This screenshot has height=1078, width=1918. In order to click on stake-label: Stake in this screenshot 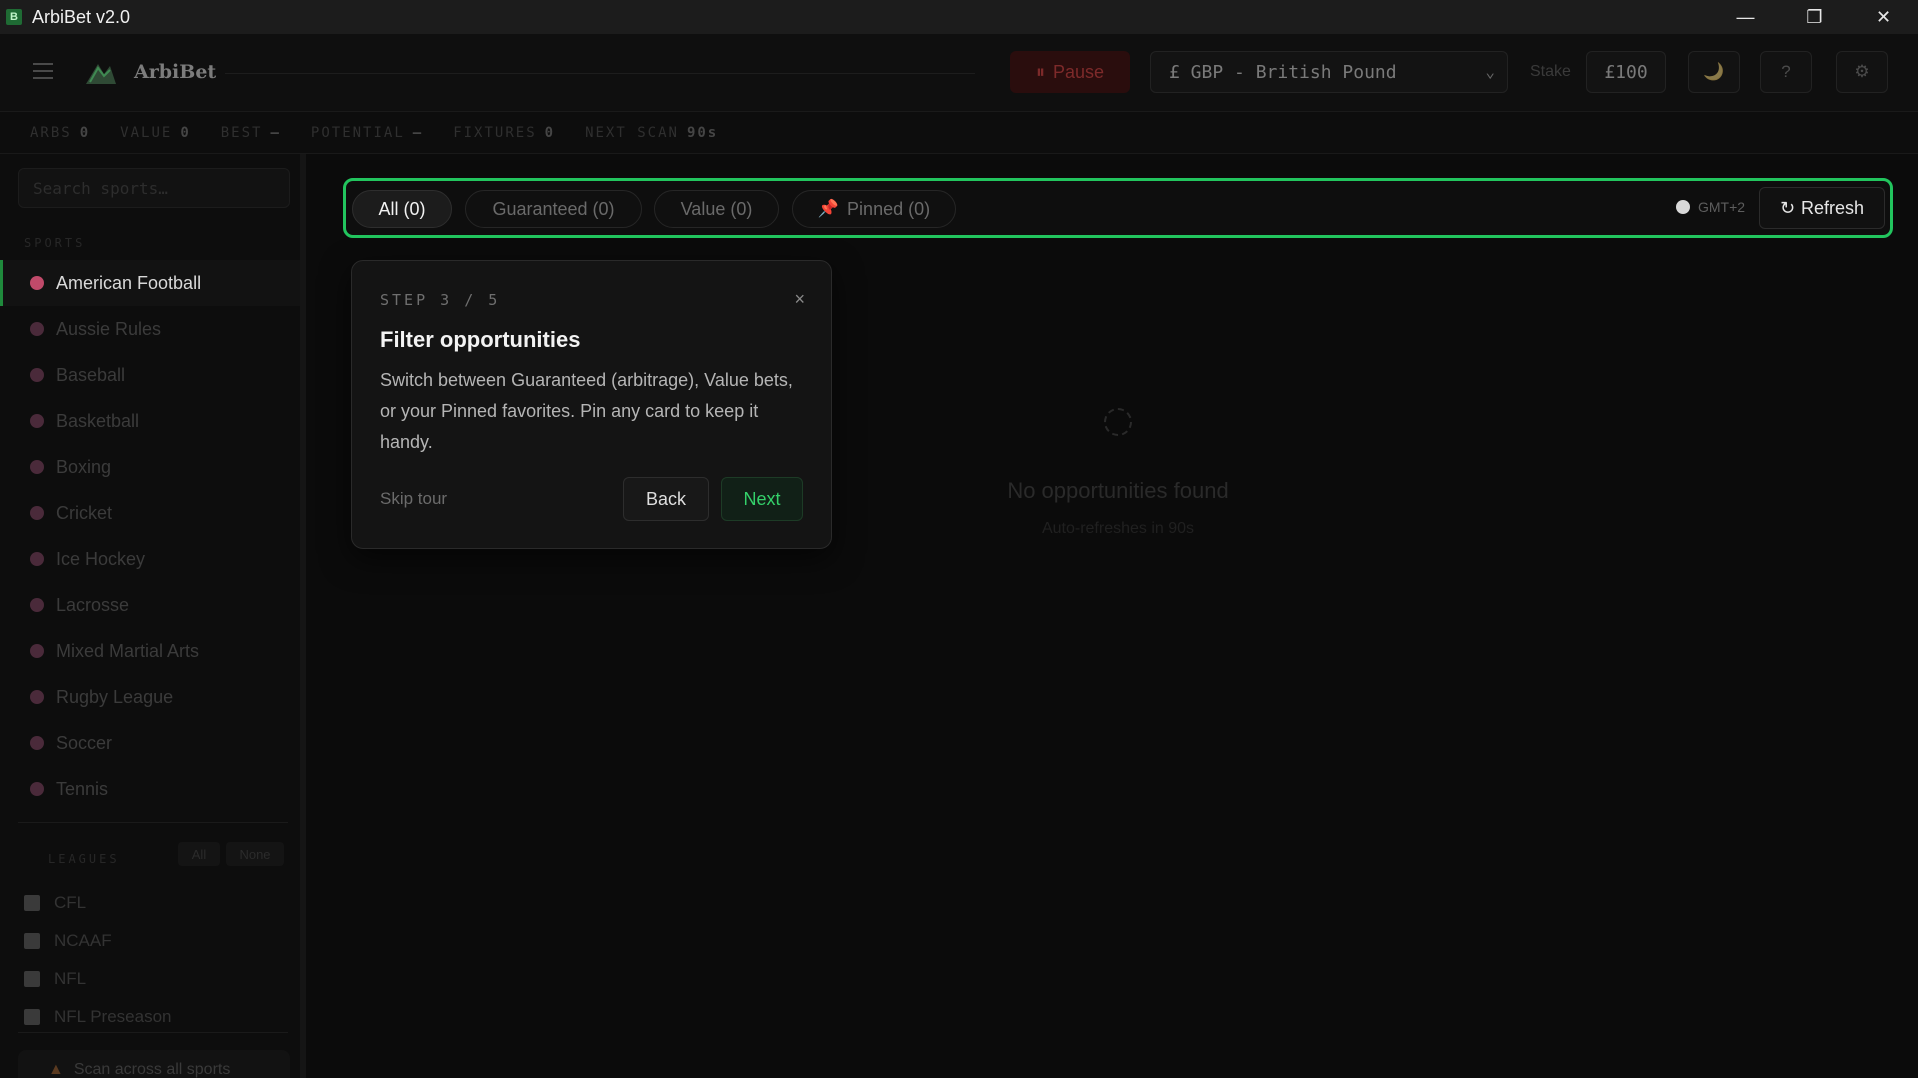, I will do `click(1550, 71)`.